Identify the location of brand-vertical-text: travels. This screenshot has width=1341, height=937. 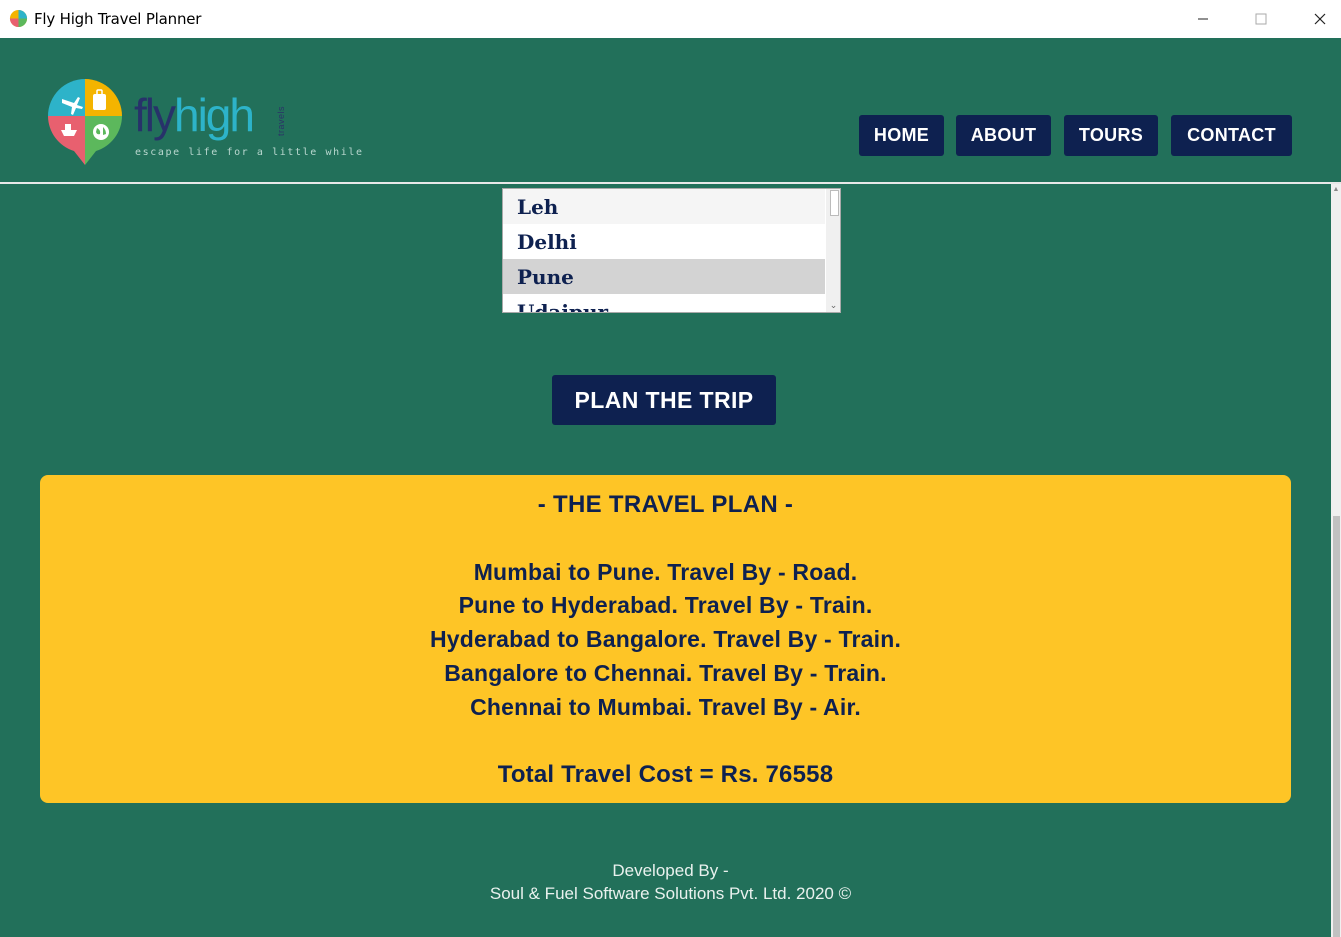
(281, 120).